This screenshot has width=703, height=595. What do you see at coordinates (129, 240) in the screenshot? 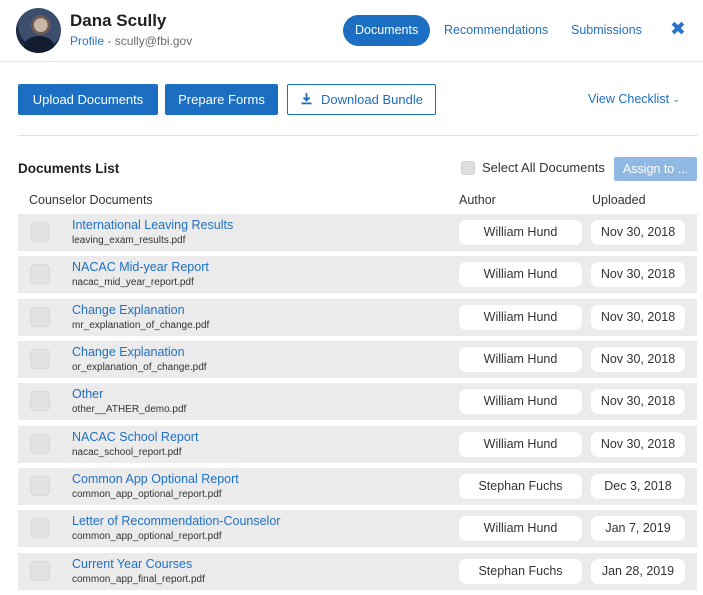
I see `document-filename: leaving_exam_results.pdf` at bounding box center [129, 240].